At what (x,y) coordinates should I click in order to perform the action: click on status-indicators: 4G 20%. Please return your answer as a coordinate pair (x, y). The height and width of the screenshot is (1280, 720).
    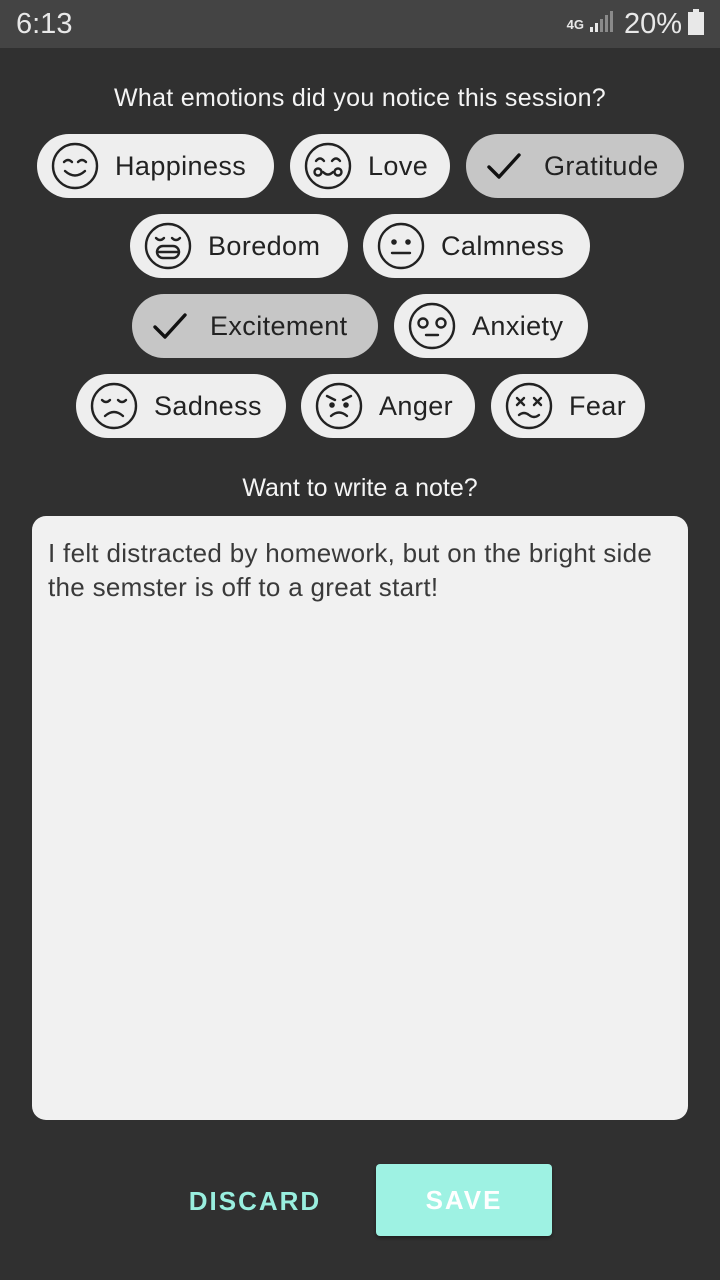
    Looking at the image, I should click on (635, 24).